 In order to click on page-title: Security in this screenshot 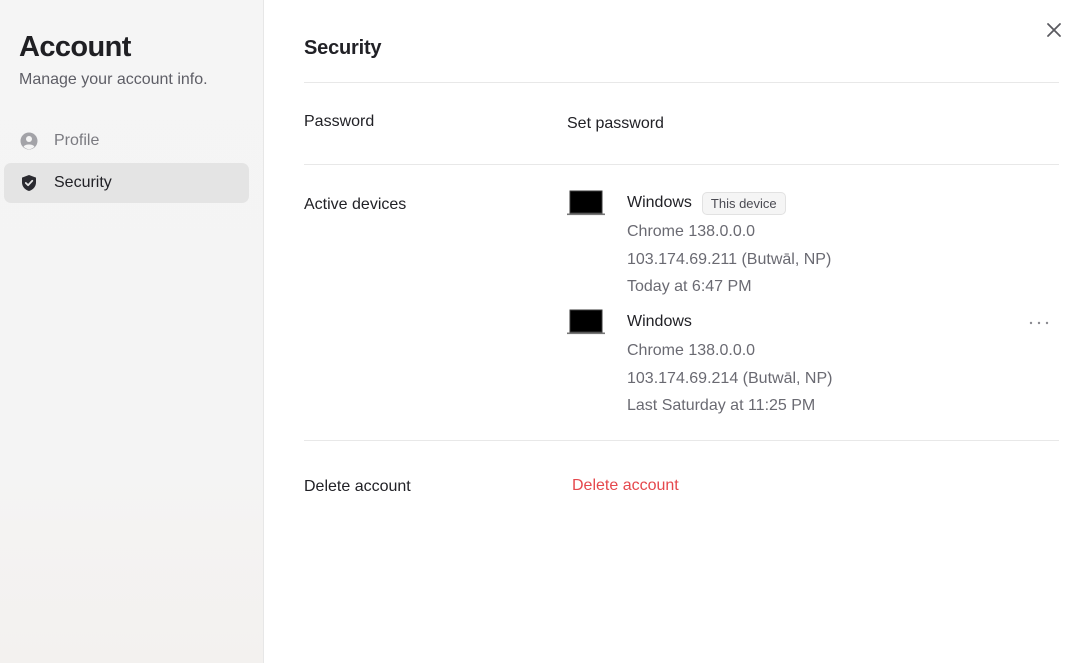, I will do `click(343, 48)`.